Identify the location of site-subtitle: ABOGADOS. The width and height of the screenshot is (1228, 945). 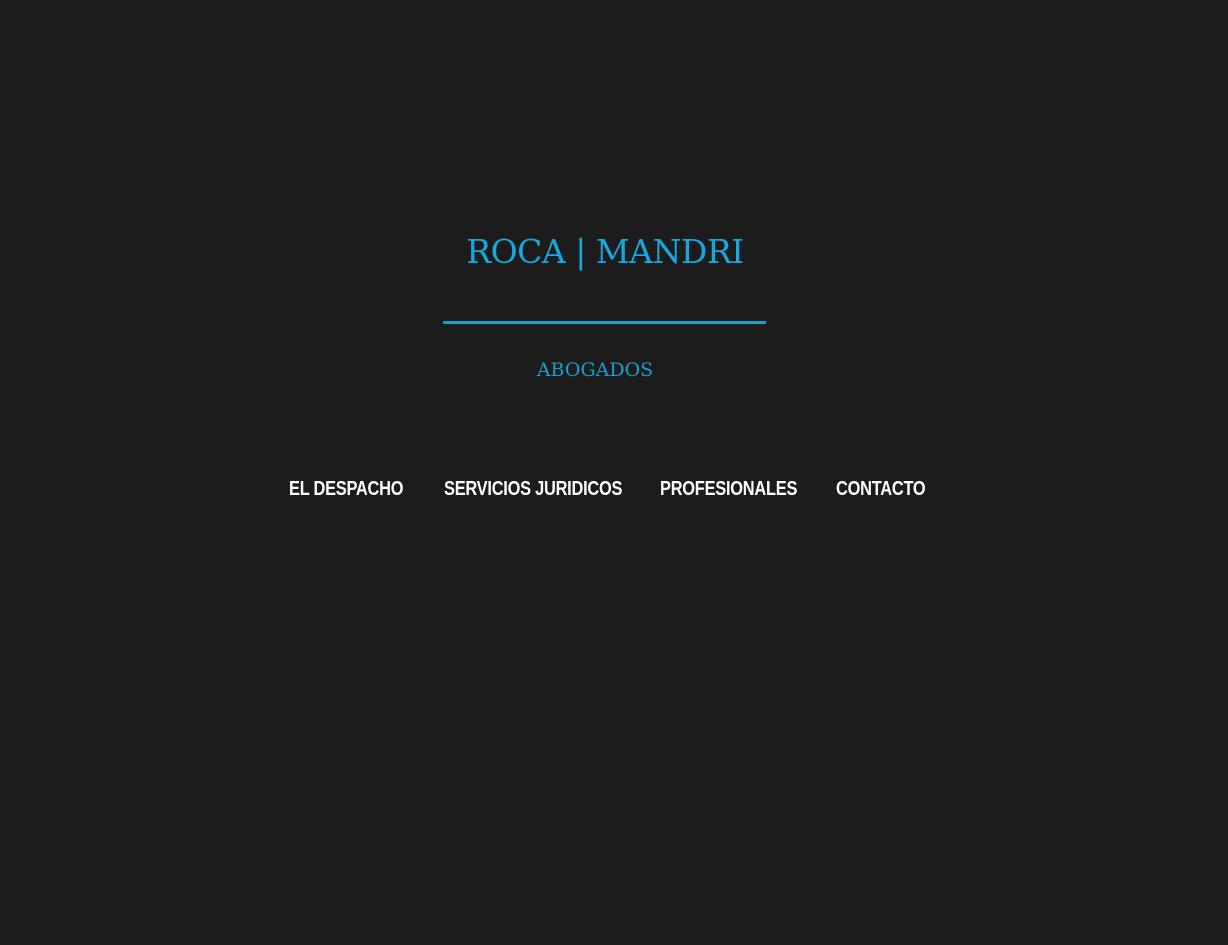
(595, 370).